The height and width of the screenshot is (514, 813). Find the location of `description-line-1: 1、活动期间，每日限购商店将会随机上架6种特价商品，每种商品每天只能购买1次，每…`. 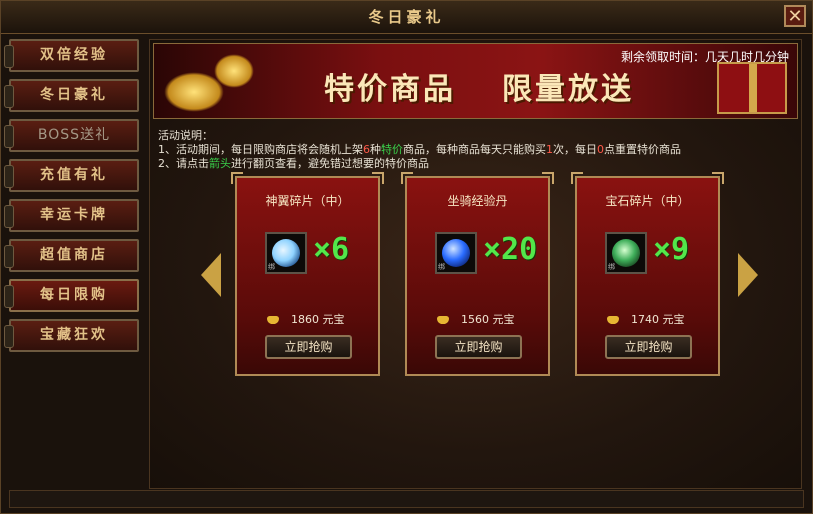

description-line-1: 1、活动期间，每日限购商店将会随机上架6种特价商品，每种商品每天只能购买1次，每… is located at coordinates (419, 149).